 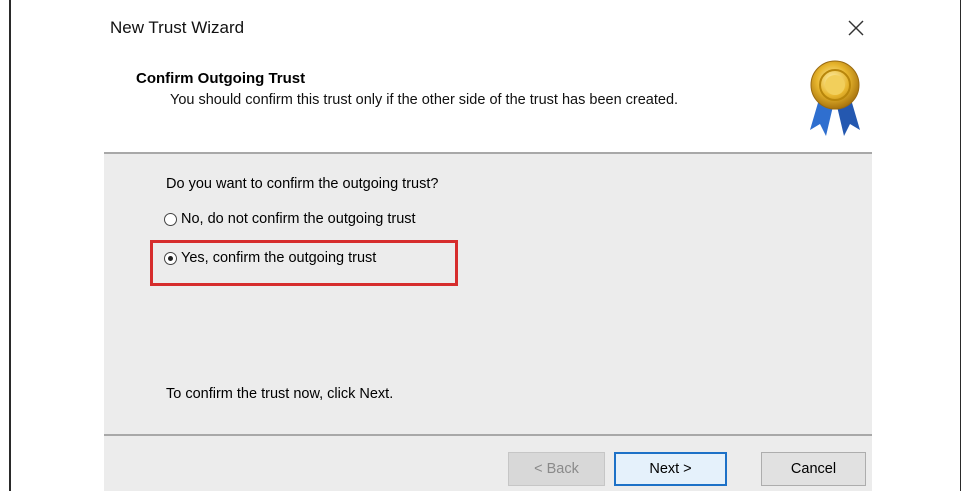 What do you see at coordinates (488, 463) in the screenshot?
I see `wizard-footer: < Back Next > Cancel` at bounding box center [488, 463].